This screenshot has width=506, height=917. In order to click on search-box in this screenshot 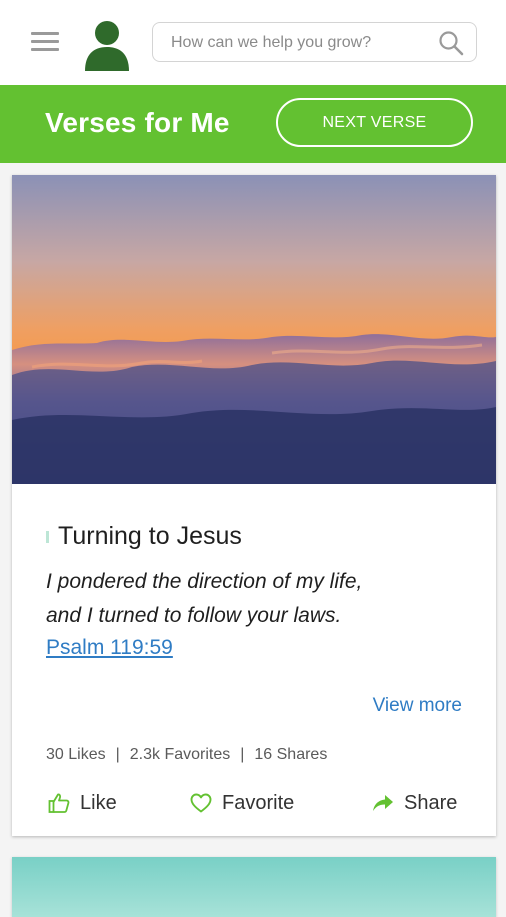, I will do `click(314, 42)`.